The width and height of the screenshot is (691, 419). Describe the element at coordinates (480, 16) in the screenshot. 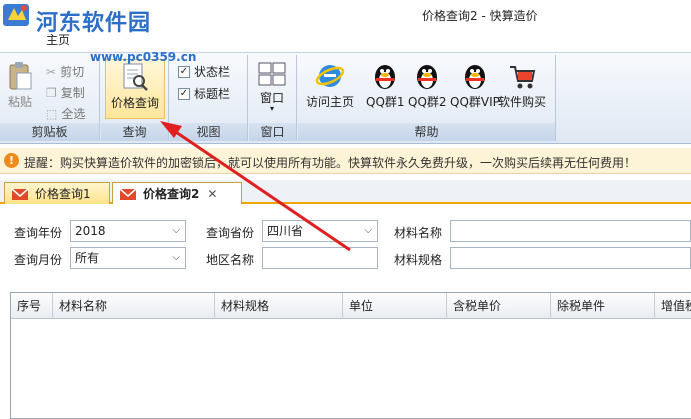

I see `window-title: 价格查询2 - 快算造价` at that location.